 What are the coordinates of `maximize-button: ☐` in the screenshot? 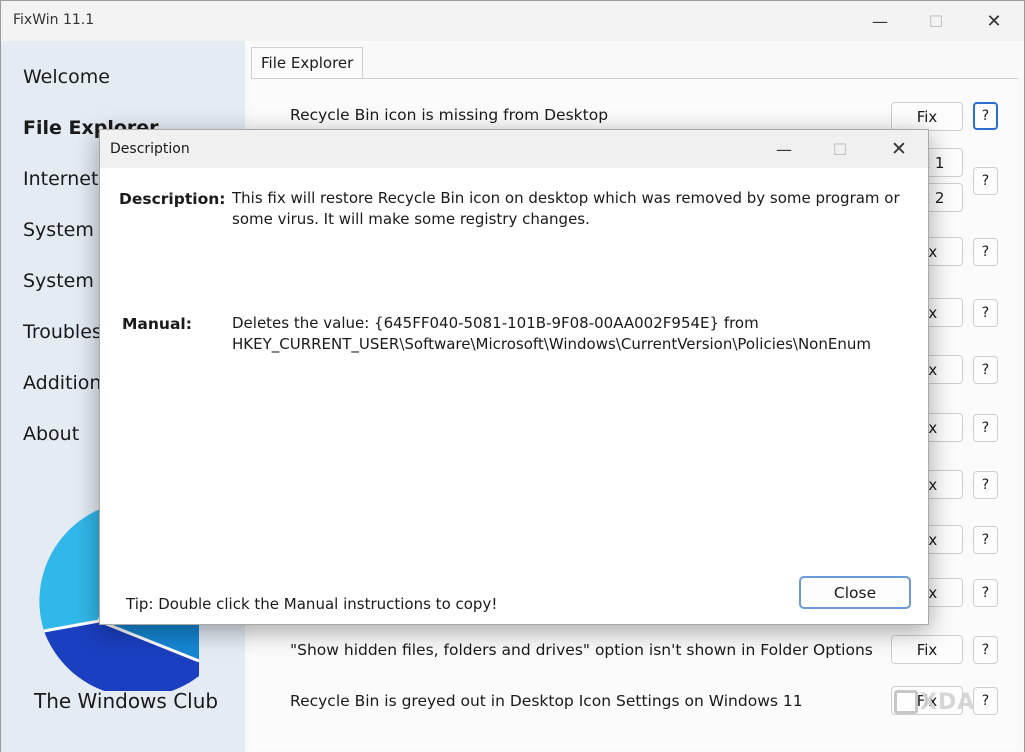 It's located at (936, 21).